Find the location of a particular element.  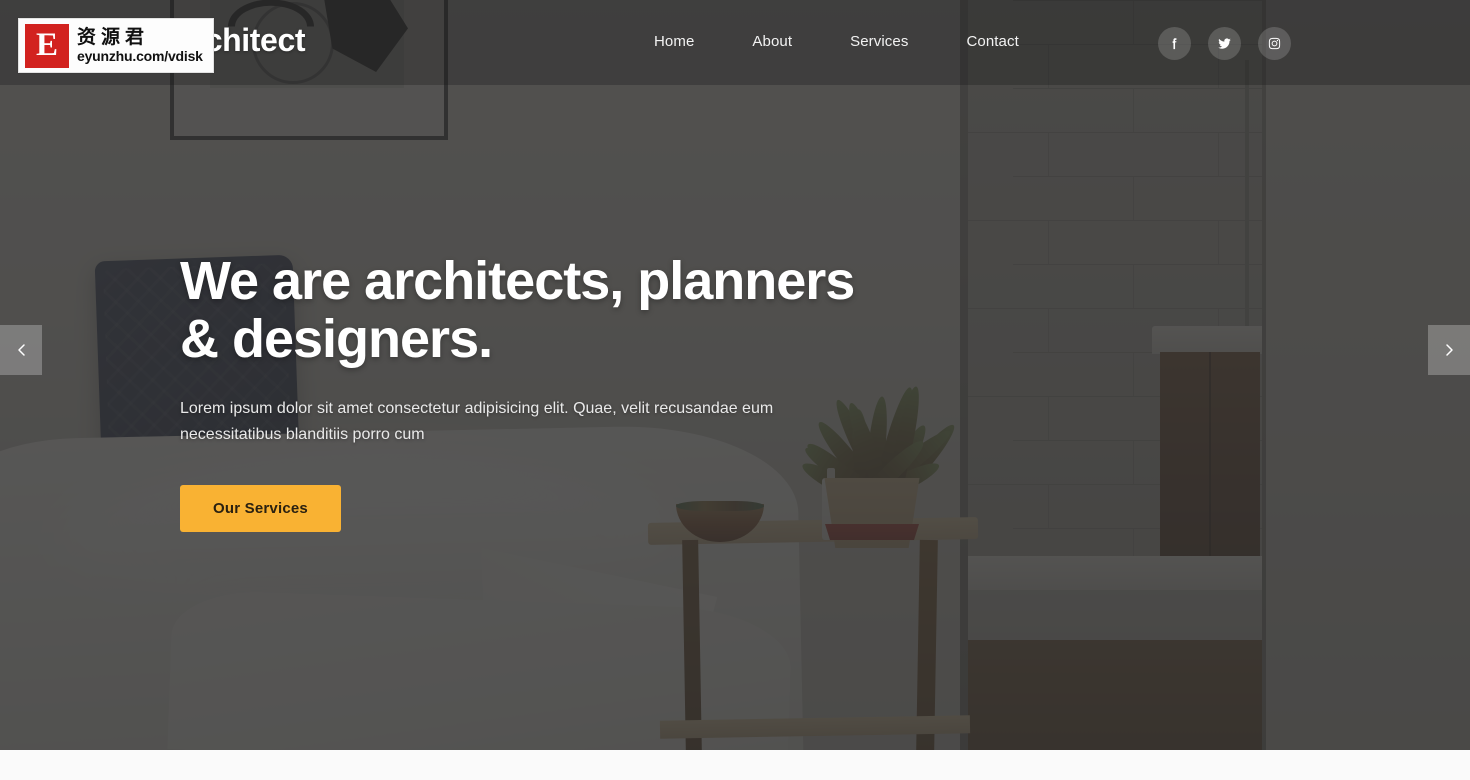

watermark-logo-mark: E is located at coordinates (47, 45).